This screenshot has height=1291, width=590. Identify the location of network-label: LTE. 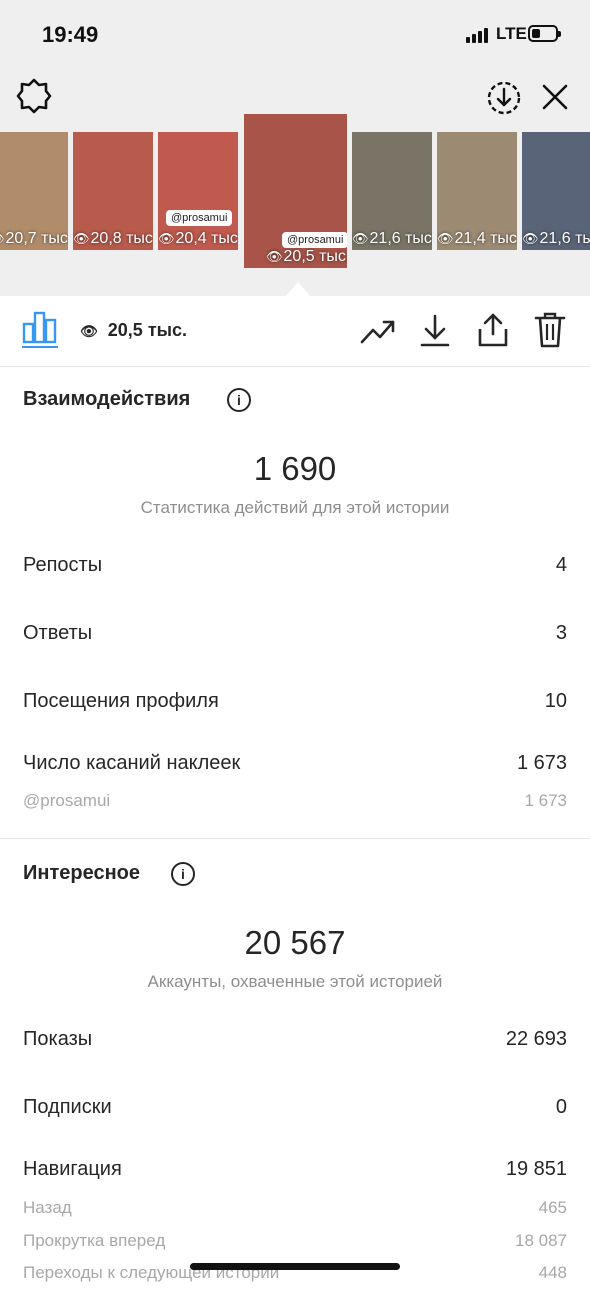
(511, 33).